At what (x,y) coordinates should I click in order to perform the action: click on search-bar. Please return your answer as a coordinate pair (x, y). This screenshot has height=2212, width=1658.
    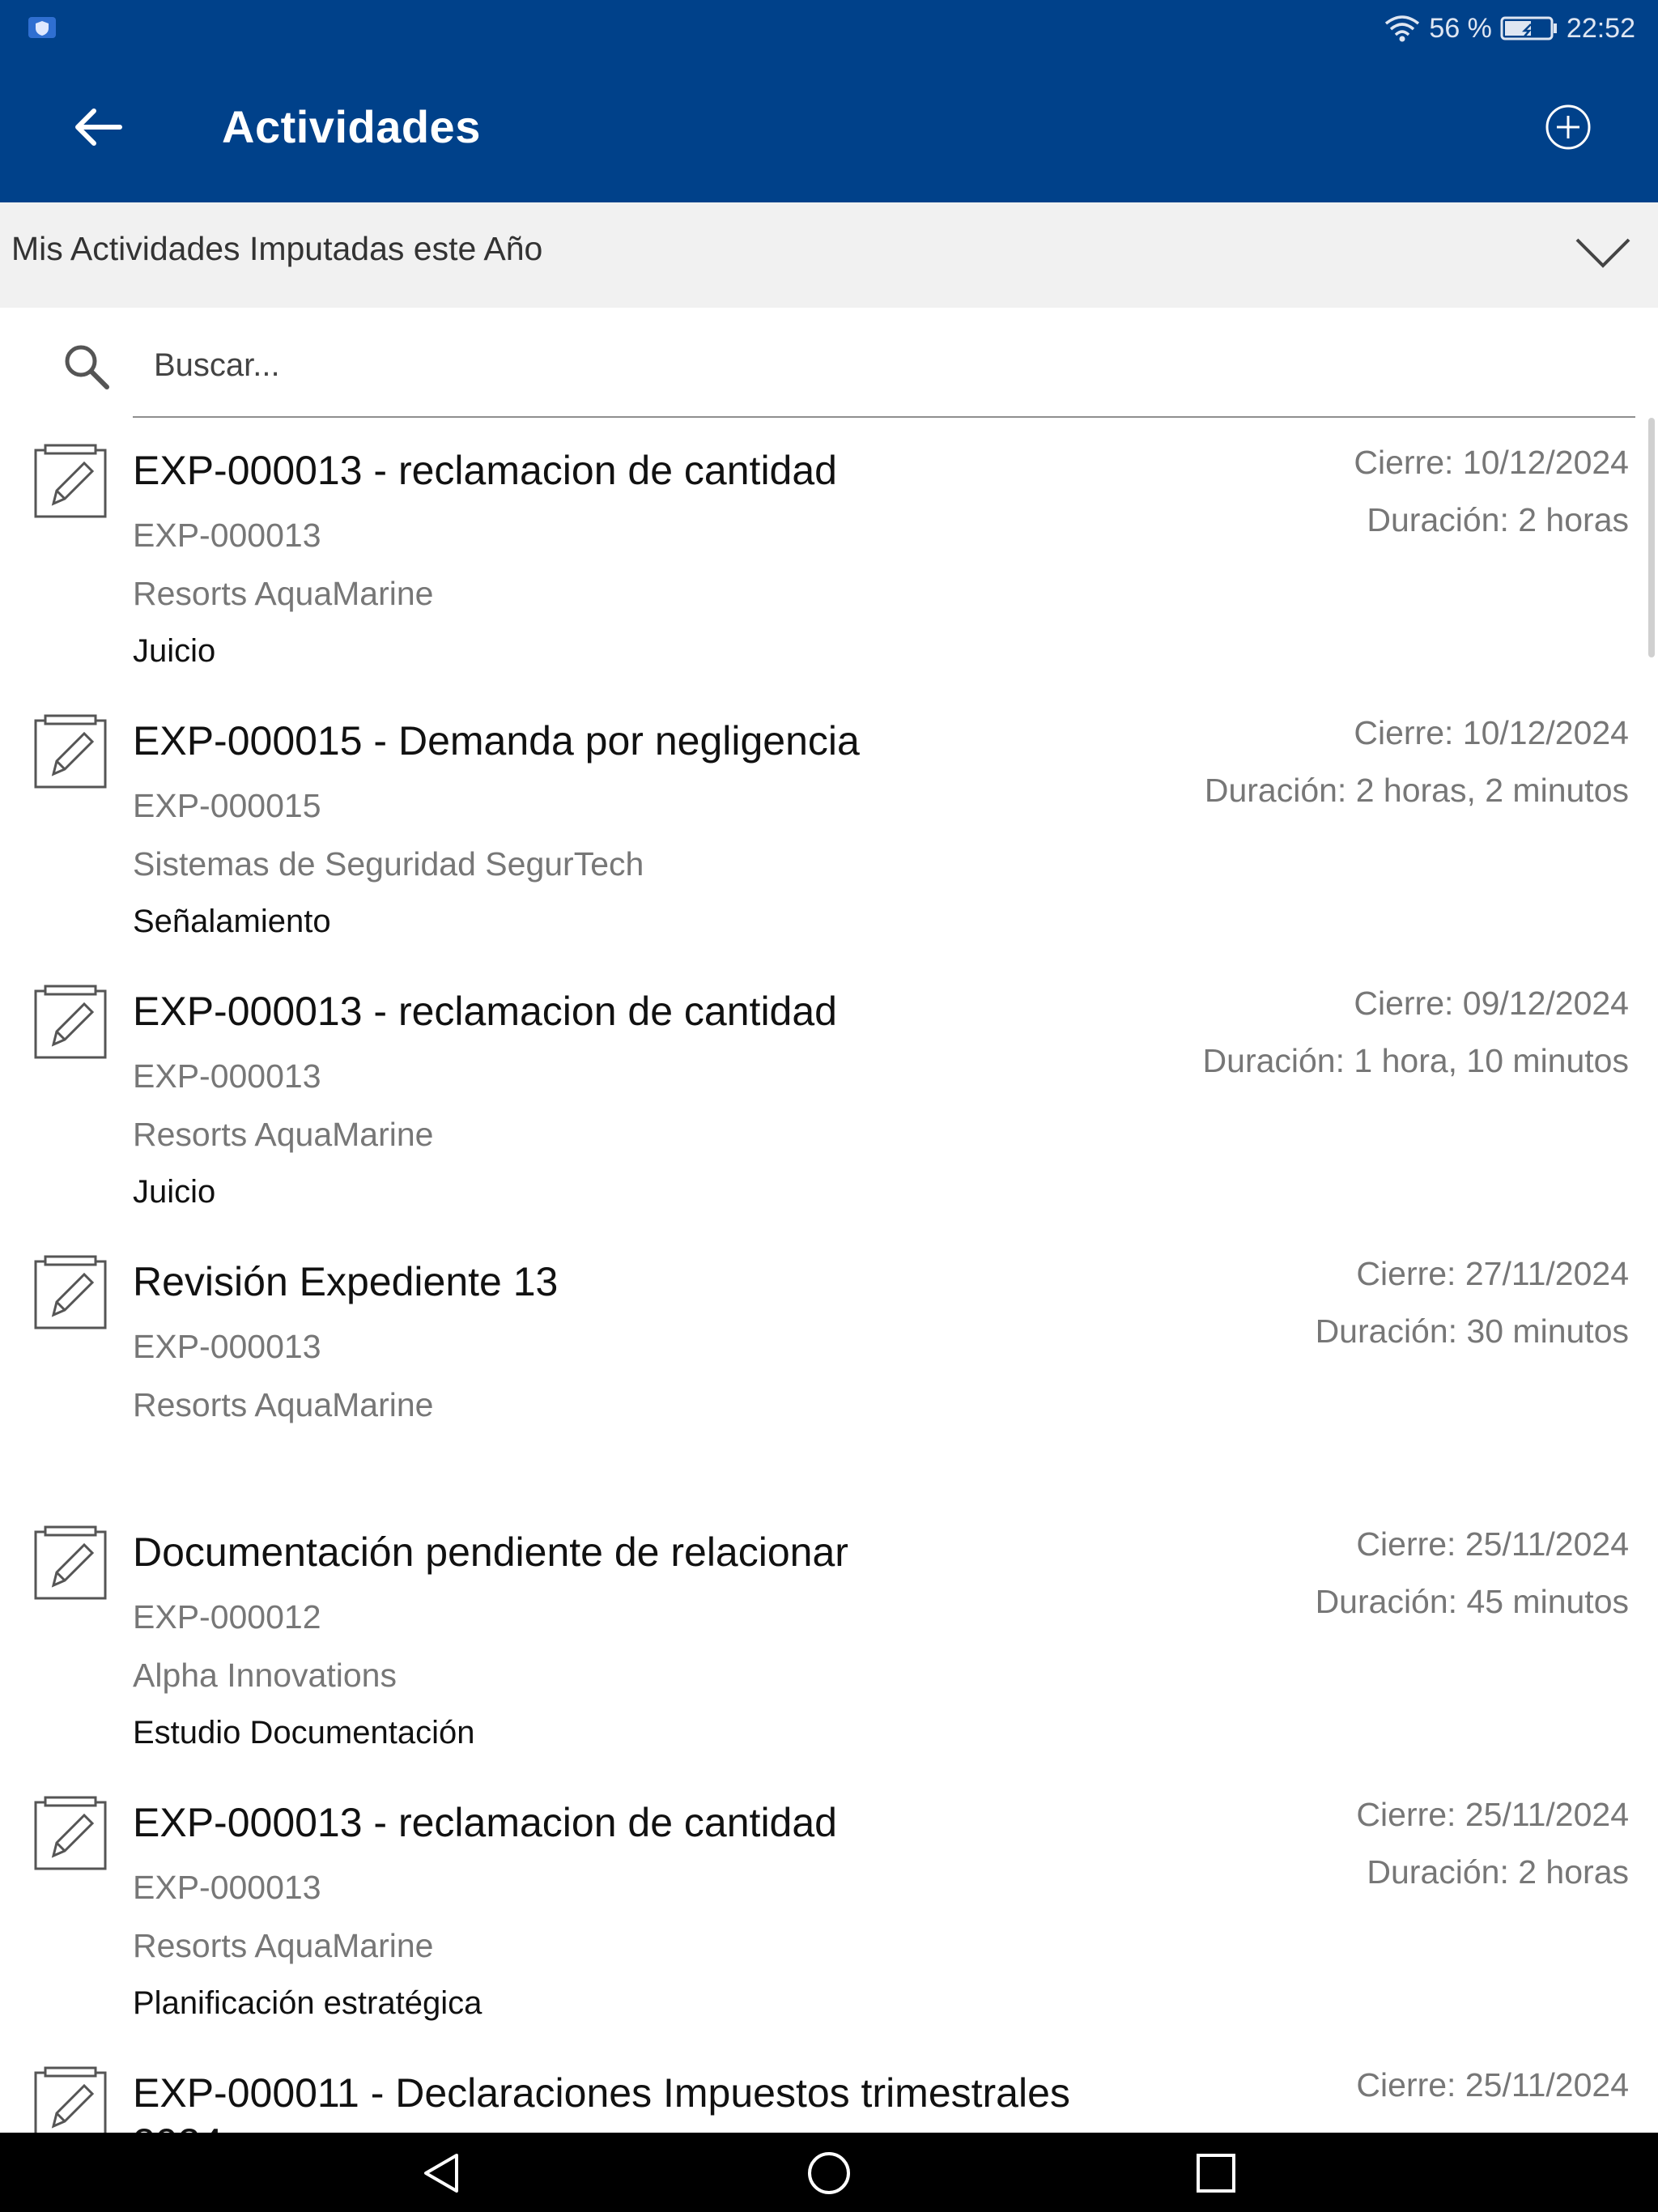
    Looking at the image, I should click on (829, 363).